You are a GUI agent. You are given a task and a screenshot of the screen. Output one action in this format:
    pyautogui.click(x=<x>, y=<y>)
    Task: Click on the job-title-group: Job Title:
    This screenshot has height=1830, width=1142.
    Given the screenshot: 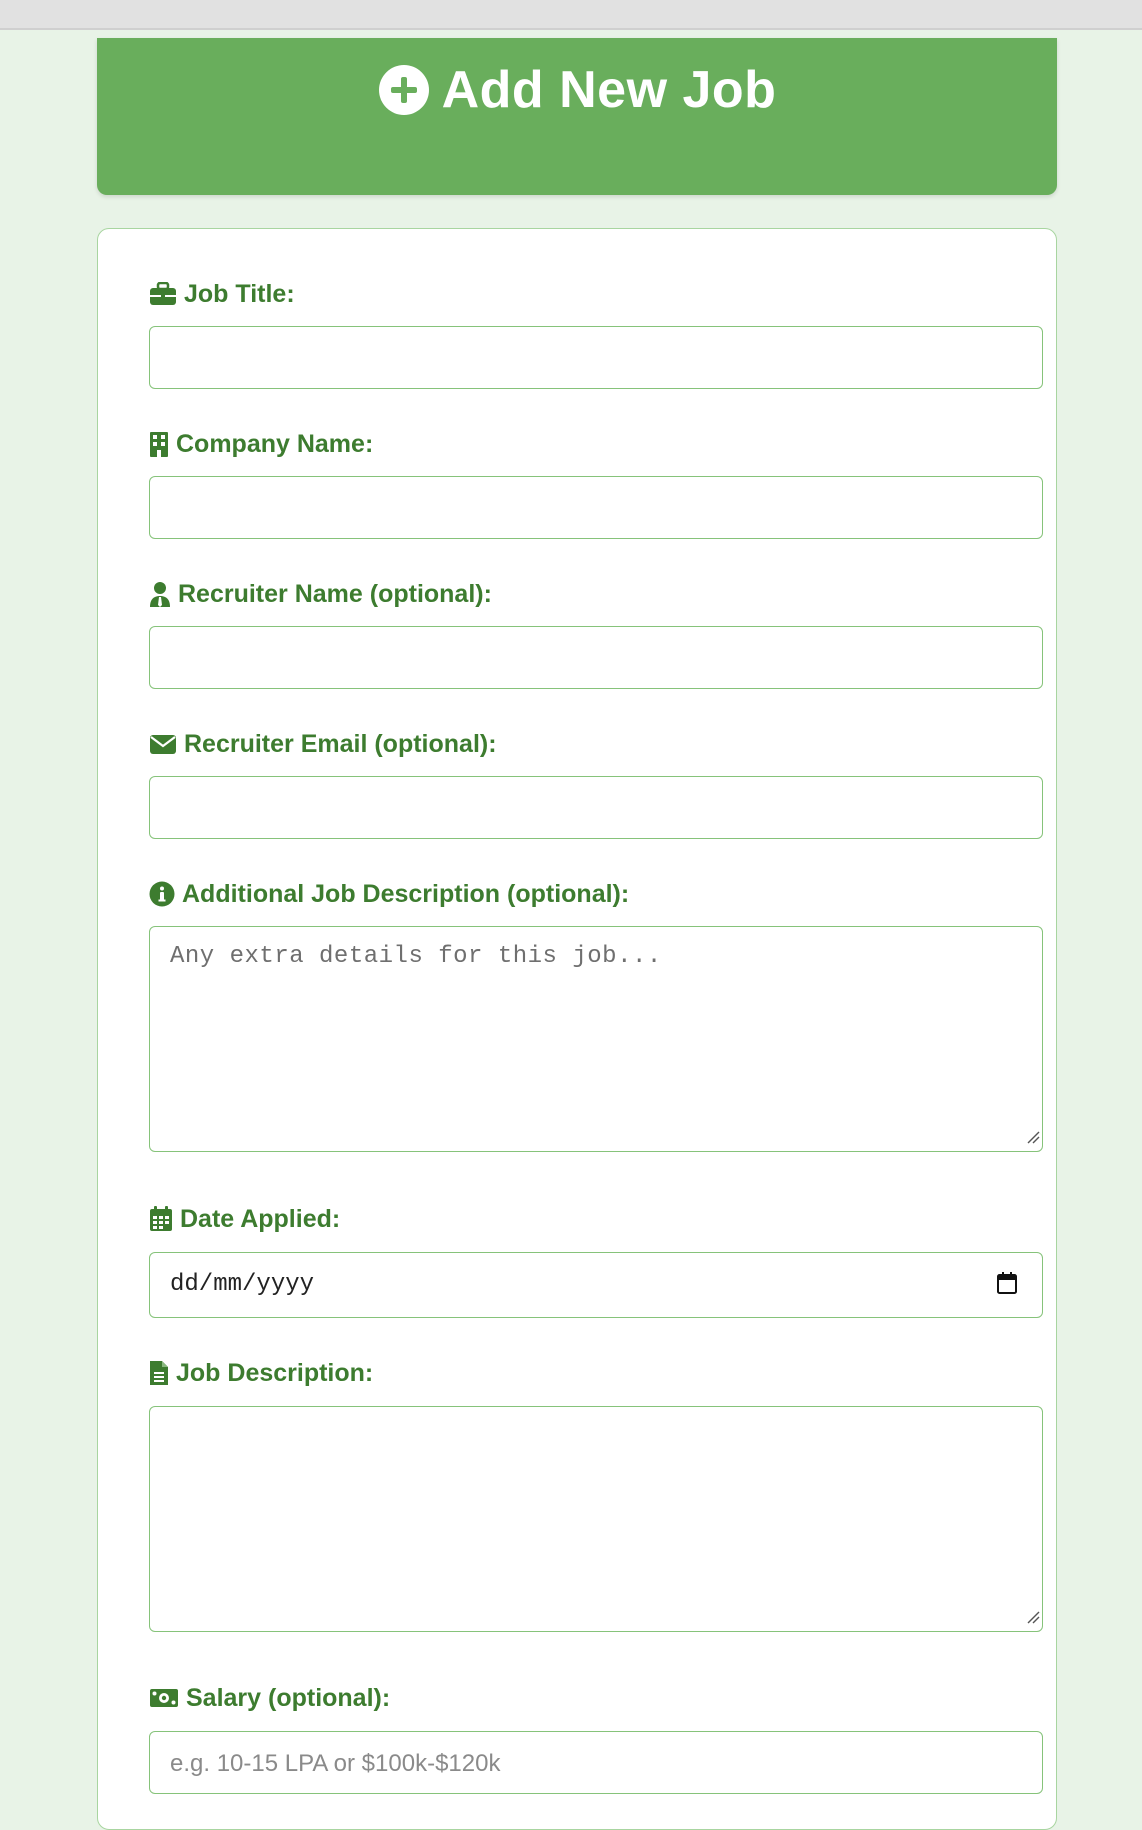 What is the action you would take?
    pyautogui.click(x=597, y=334)
    